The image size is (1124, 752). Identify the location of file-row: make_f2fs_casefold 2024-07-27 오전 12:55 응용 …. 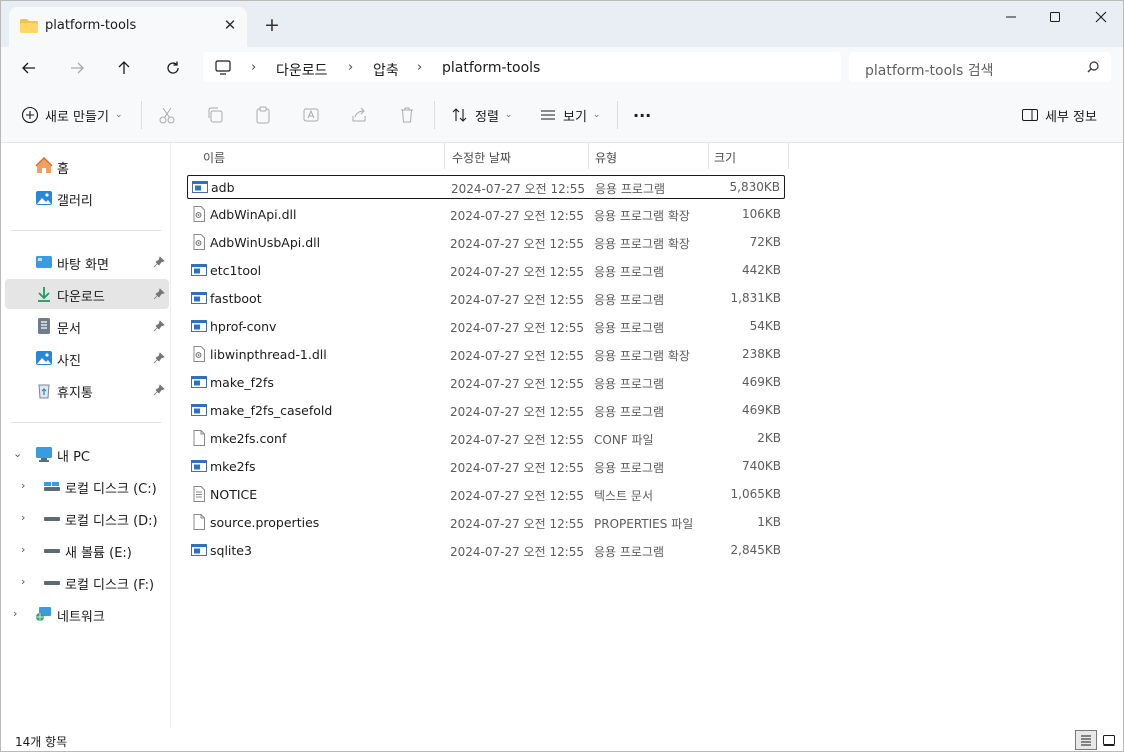
(486, 411).